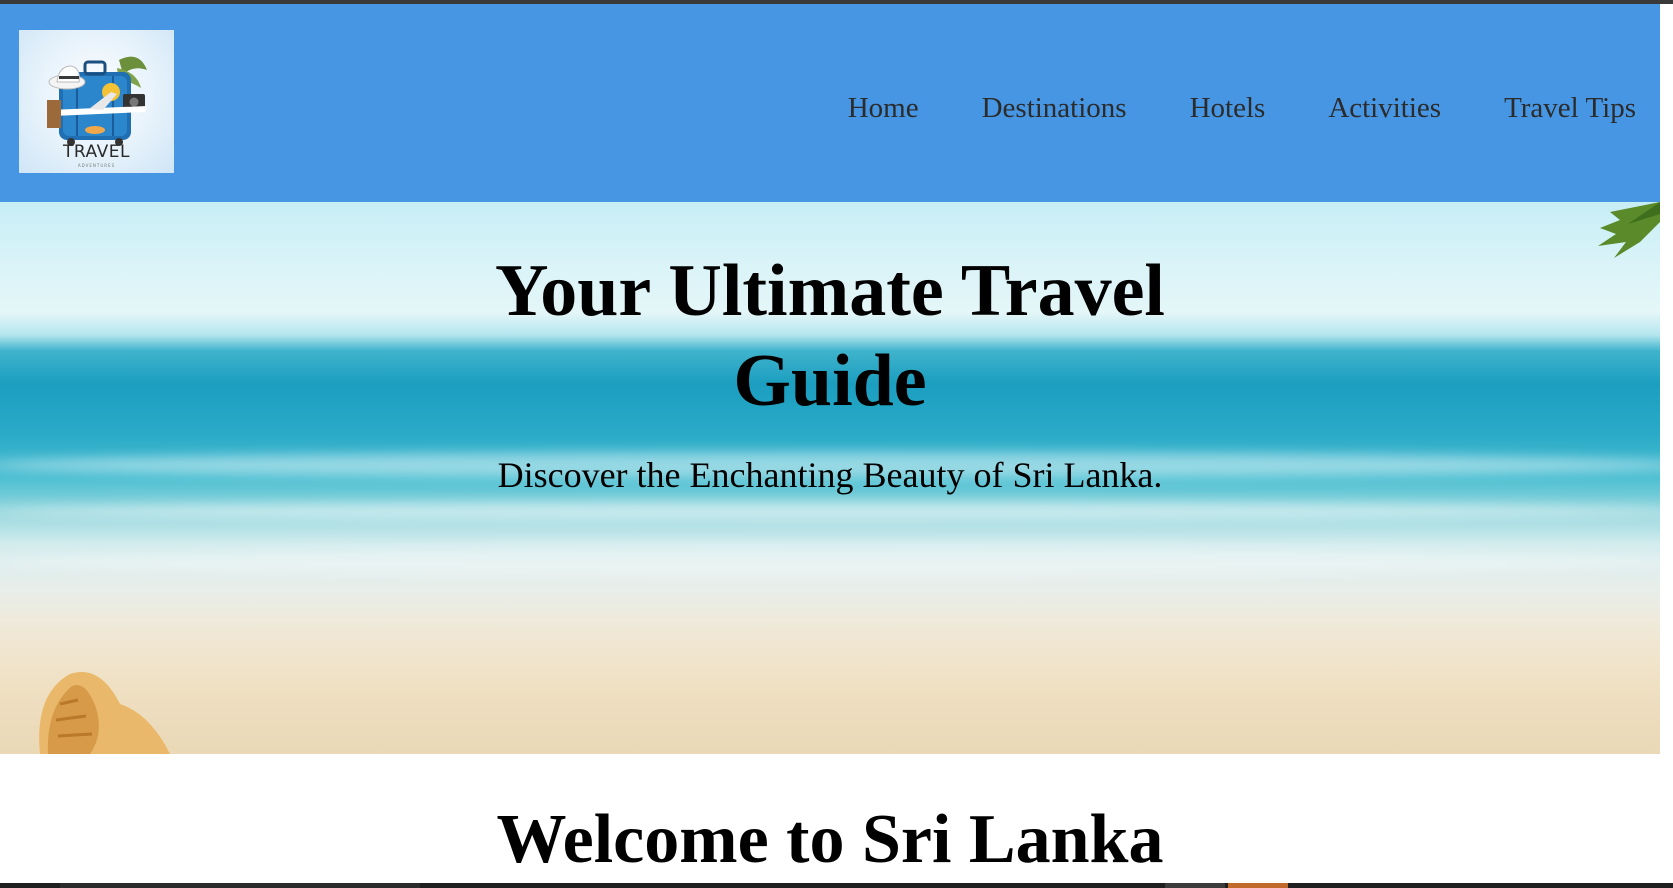 The width and height of the screenshot is (1673, 888). I want to click on taskbar, so click(836, 885).